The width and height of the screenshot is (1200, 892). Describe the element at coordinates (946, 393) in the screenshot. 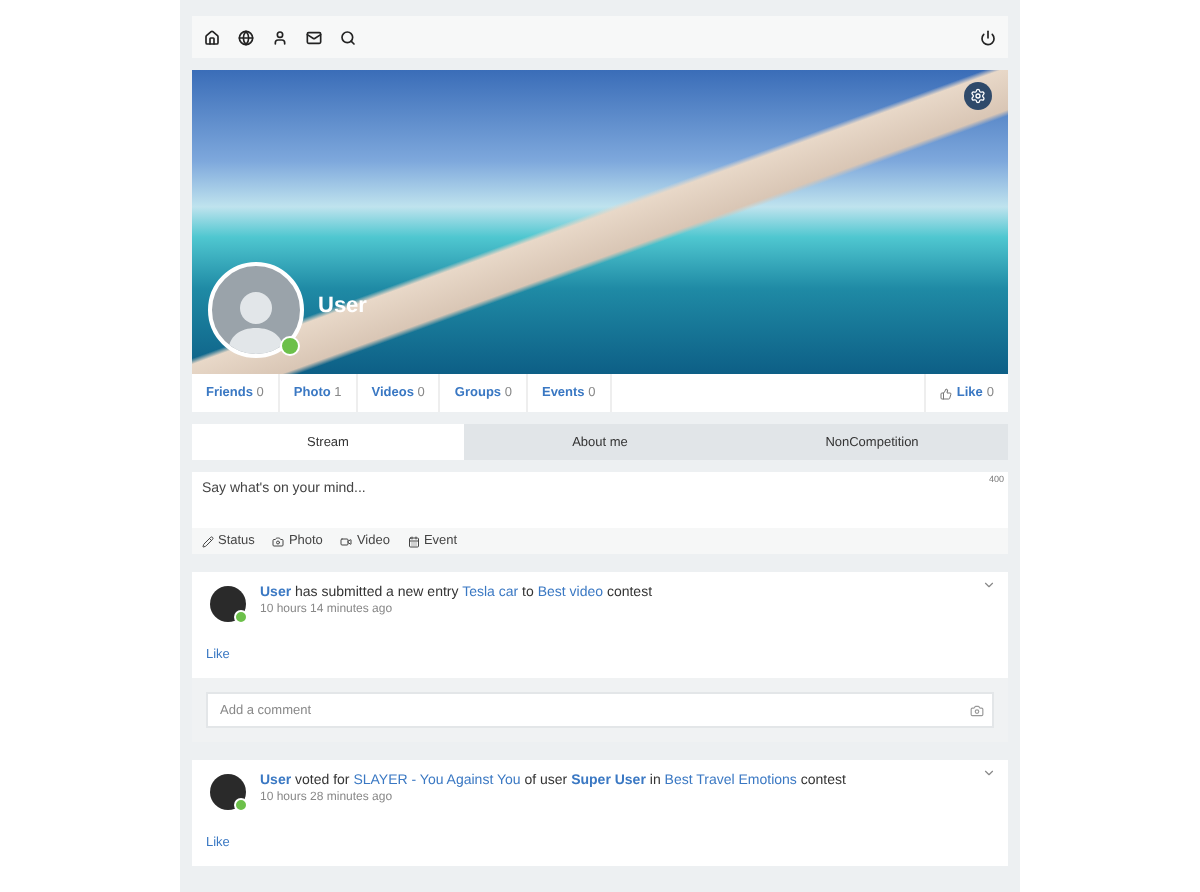

I see `thumbs-up-icon` at that location.